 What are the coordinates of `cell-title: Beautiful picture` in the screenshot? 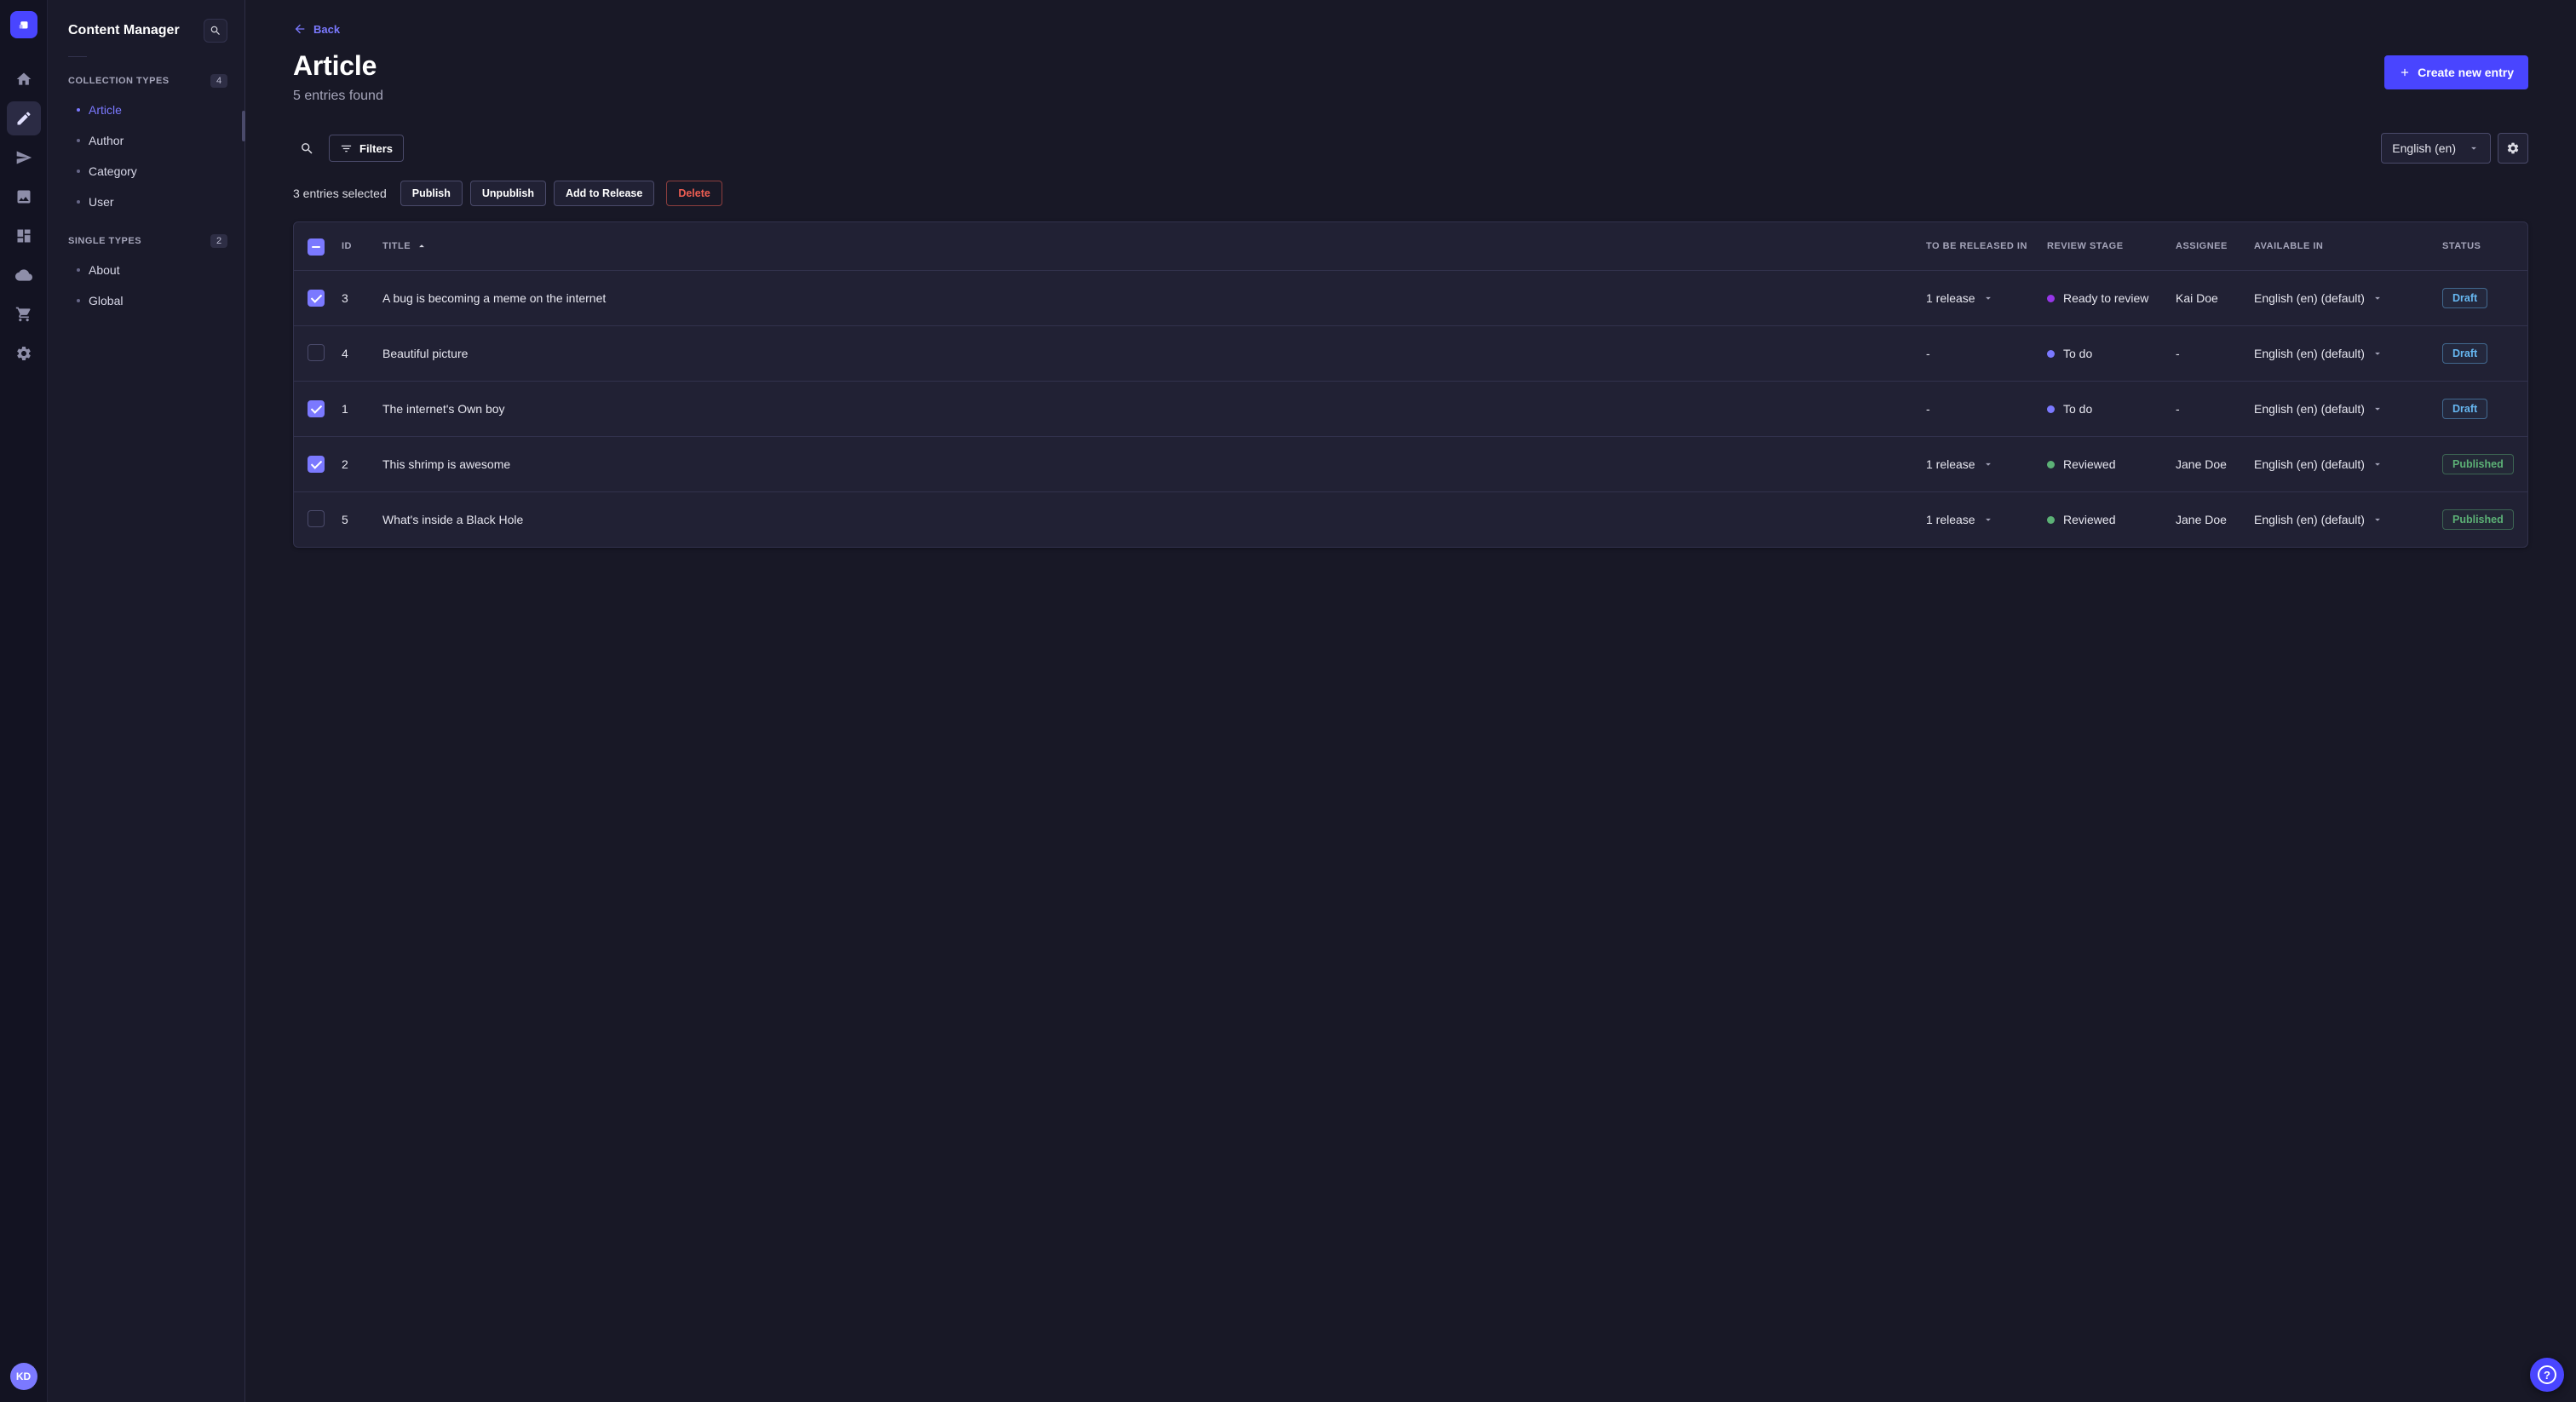 It's located at (426, 353).